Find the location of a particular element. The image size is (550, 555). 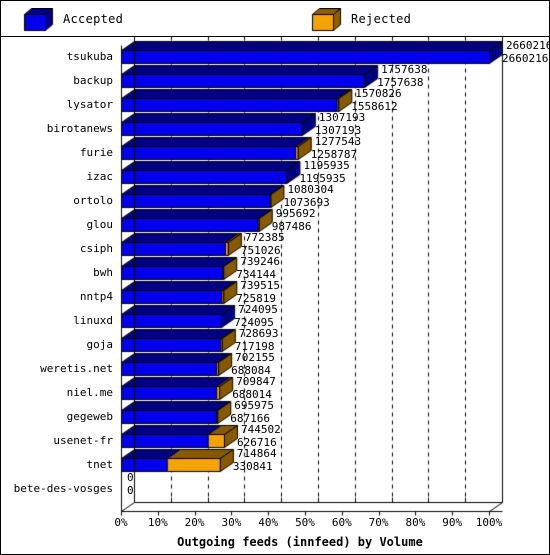

category-label: weretis.net is located at coordinates (76, 368).